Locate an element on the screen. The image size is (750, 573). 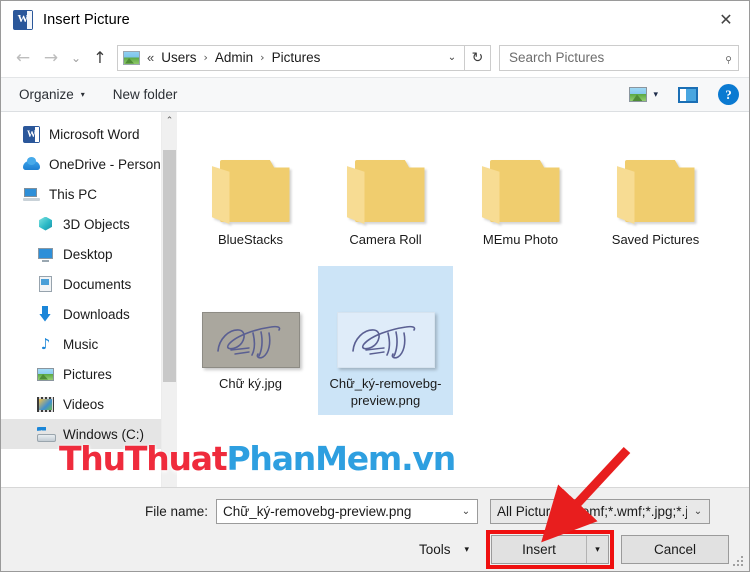
file-item-chu-ky-removebg-preview-png: Chữ_ký-removebg-preview.png is located at coordinates (385, 340).